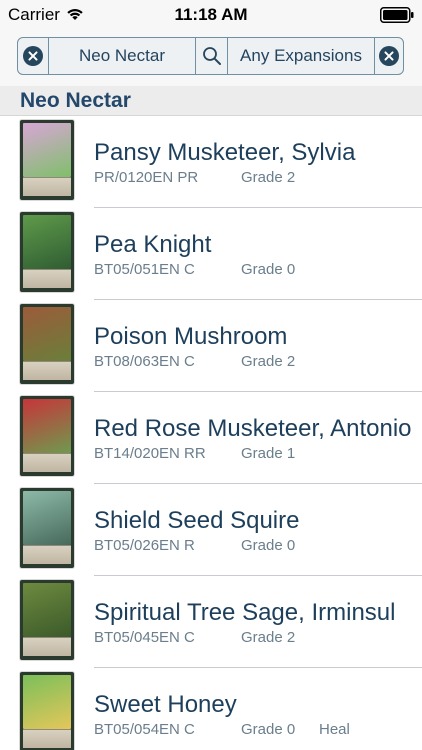 This screenshot has width=422, height=750. What do you see at coordinates (245, 612) in the screenshot?
I see `card-name: Spiritual Tree Sage, Irminsul` at bounding box center [245, 612].